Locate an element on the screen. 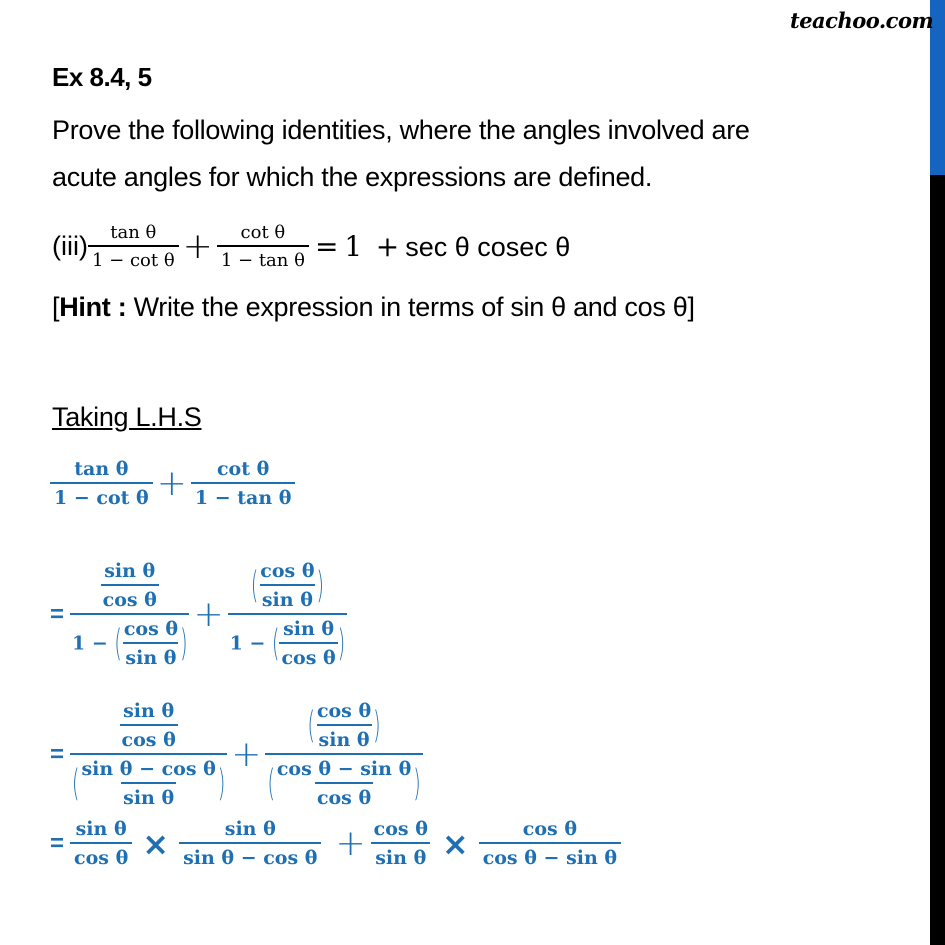 This screenshot has width=945, height=945. fraction: sin θ cos θ ( sin θ − cos θ sin θ ) is located at coordinates (149, 754).